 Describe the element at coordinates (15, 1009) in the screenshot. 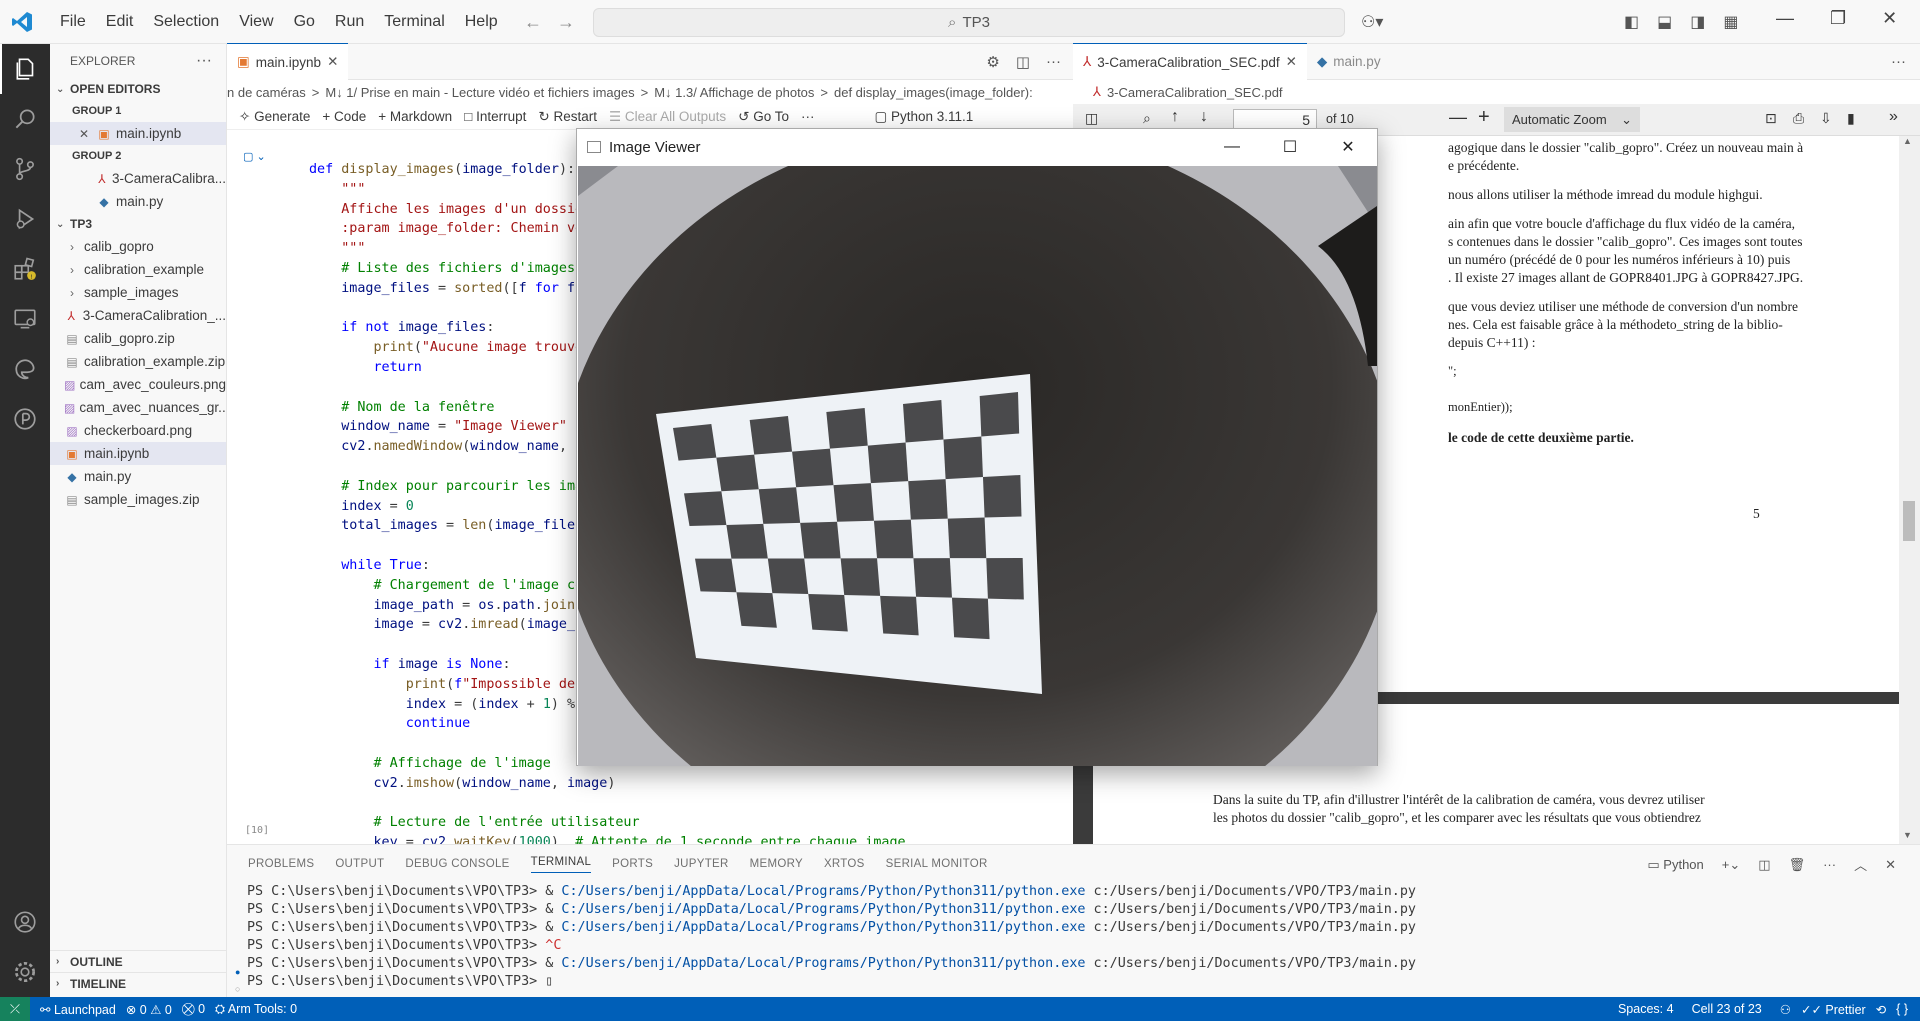

I see `remote-indicator-icon: ⤫` at that location.